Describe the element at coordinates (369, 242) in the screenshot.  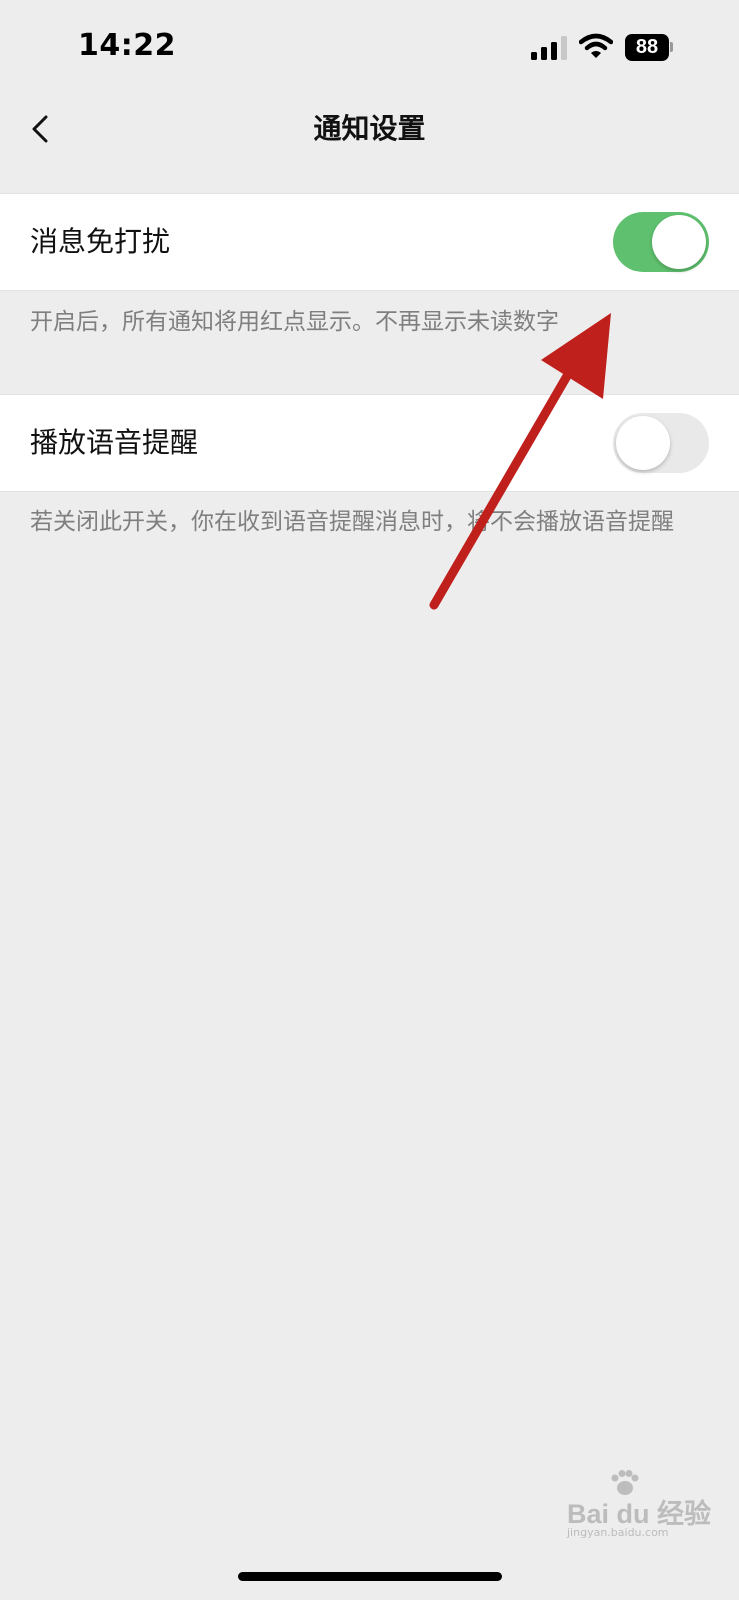
I see `setting-row-do-not-disturb: 消息免打扰` at that location.